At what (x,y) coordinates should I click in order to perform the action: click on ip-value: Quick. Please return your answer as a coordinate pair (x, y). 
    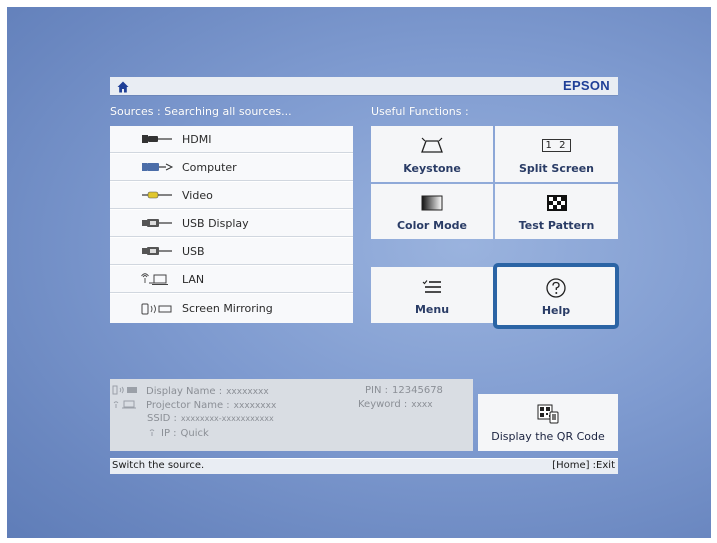
    Looking at the image, I should click on (194, 433).